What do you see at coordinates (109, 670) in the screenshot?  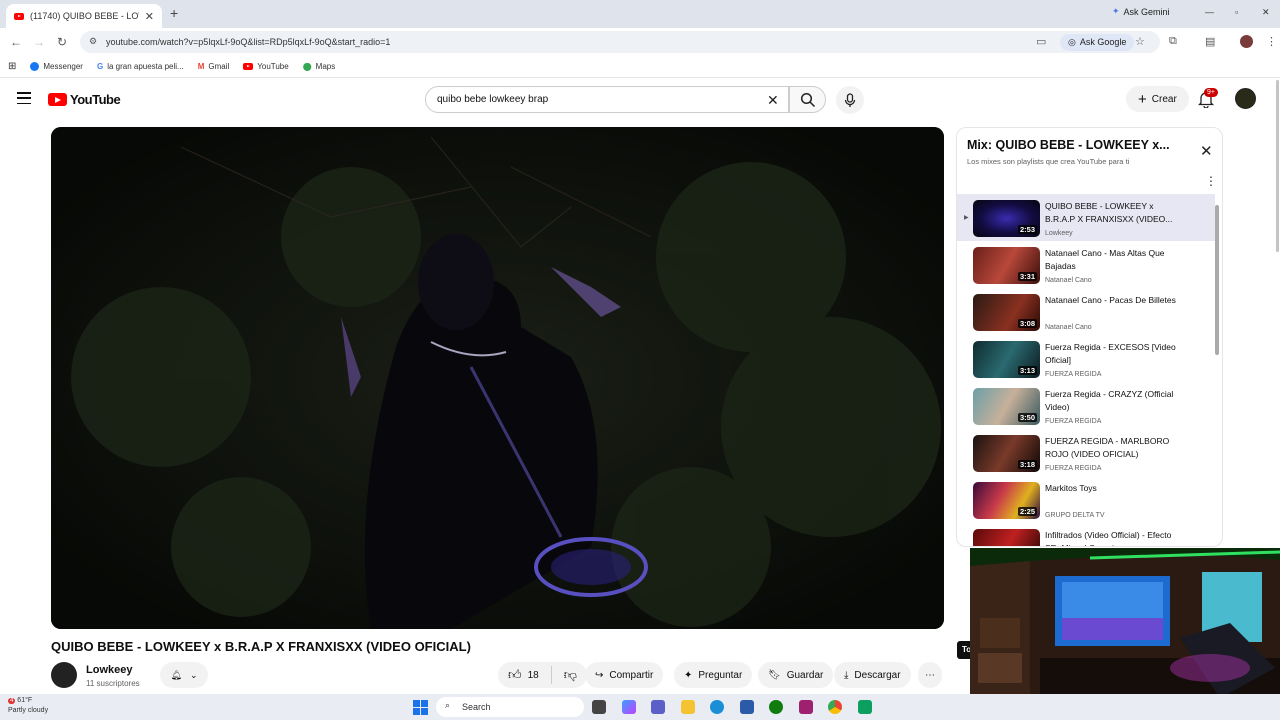 I see `channel-name: Lowkeey` at bounding box center [109, 670].